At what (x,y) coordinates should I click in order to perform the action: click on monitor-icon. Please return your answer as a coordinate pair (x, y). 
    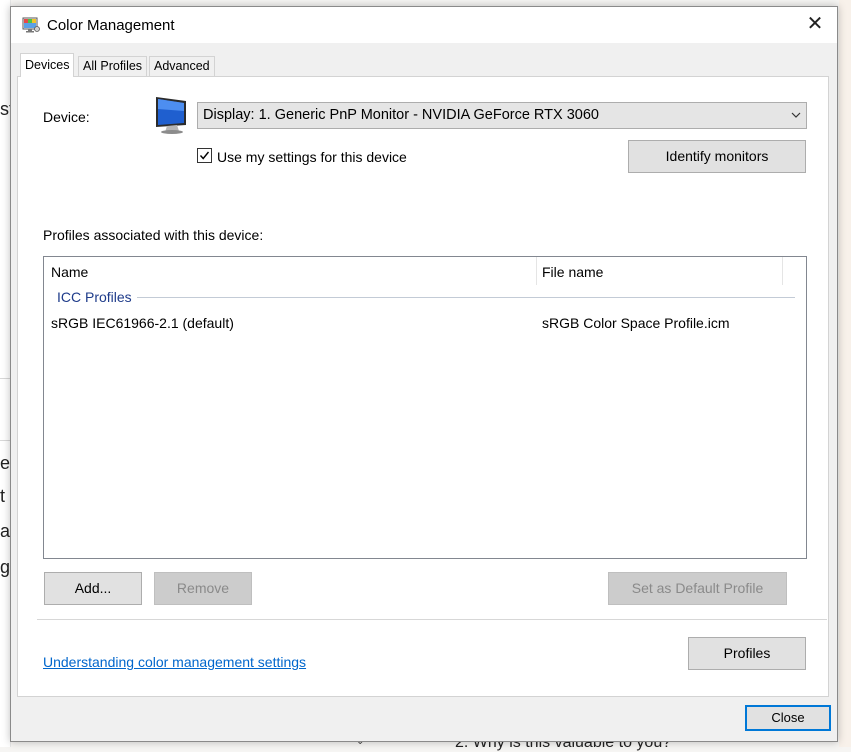
    Looking at the image, I should click on (171, 115).